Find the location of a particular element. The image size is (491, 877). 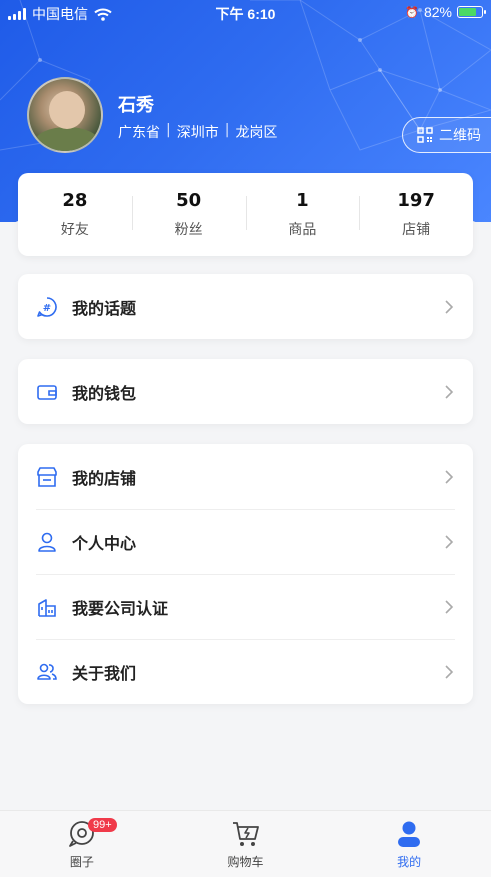

notification-badge: 99+ is located at coordinates (102, 825).